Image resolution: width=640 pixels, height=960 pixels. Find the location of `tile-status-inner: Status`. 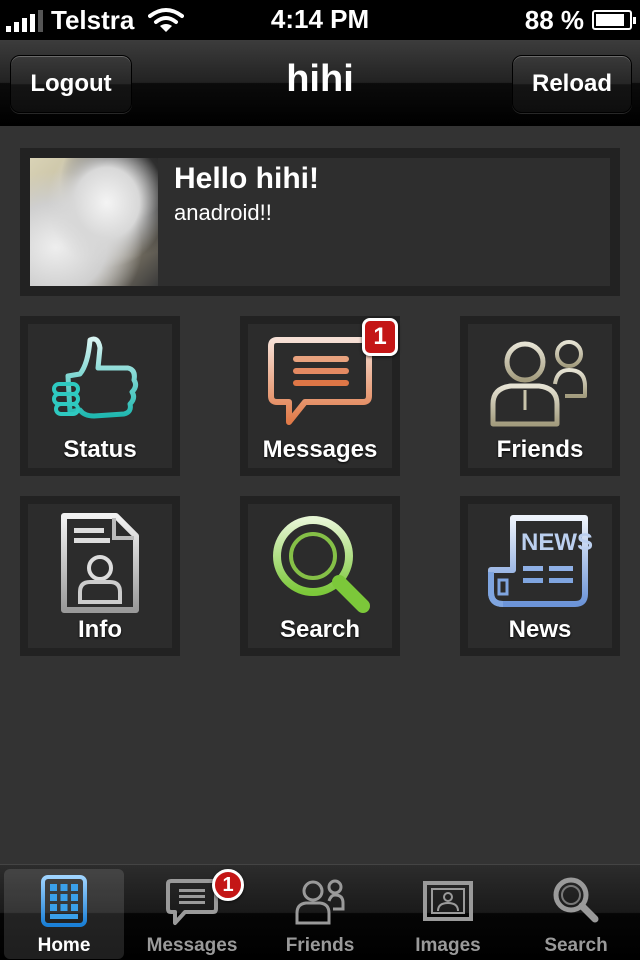

tile-status-inner: Status is located at coordinates (100, 396).